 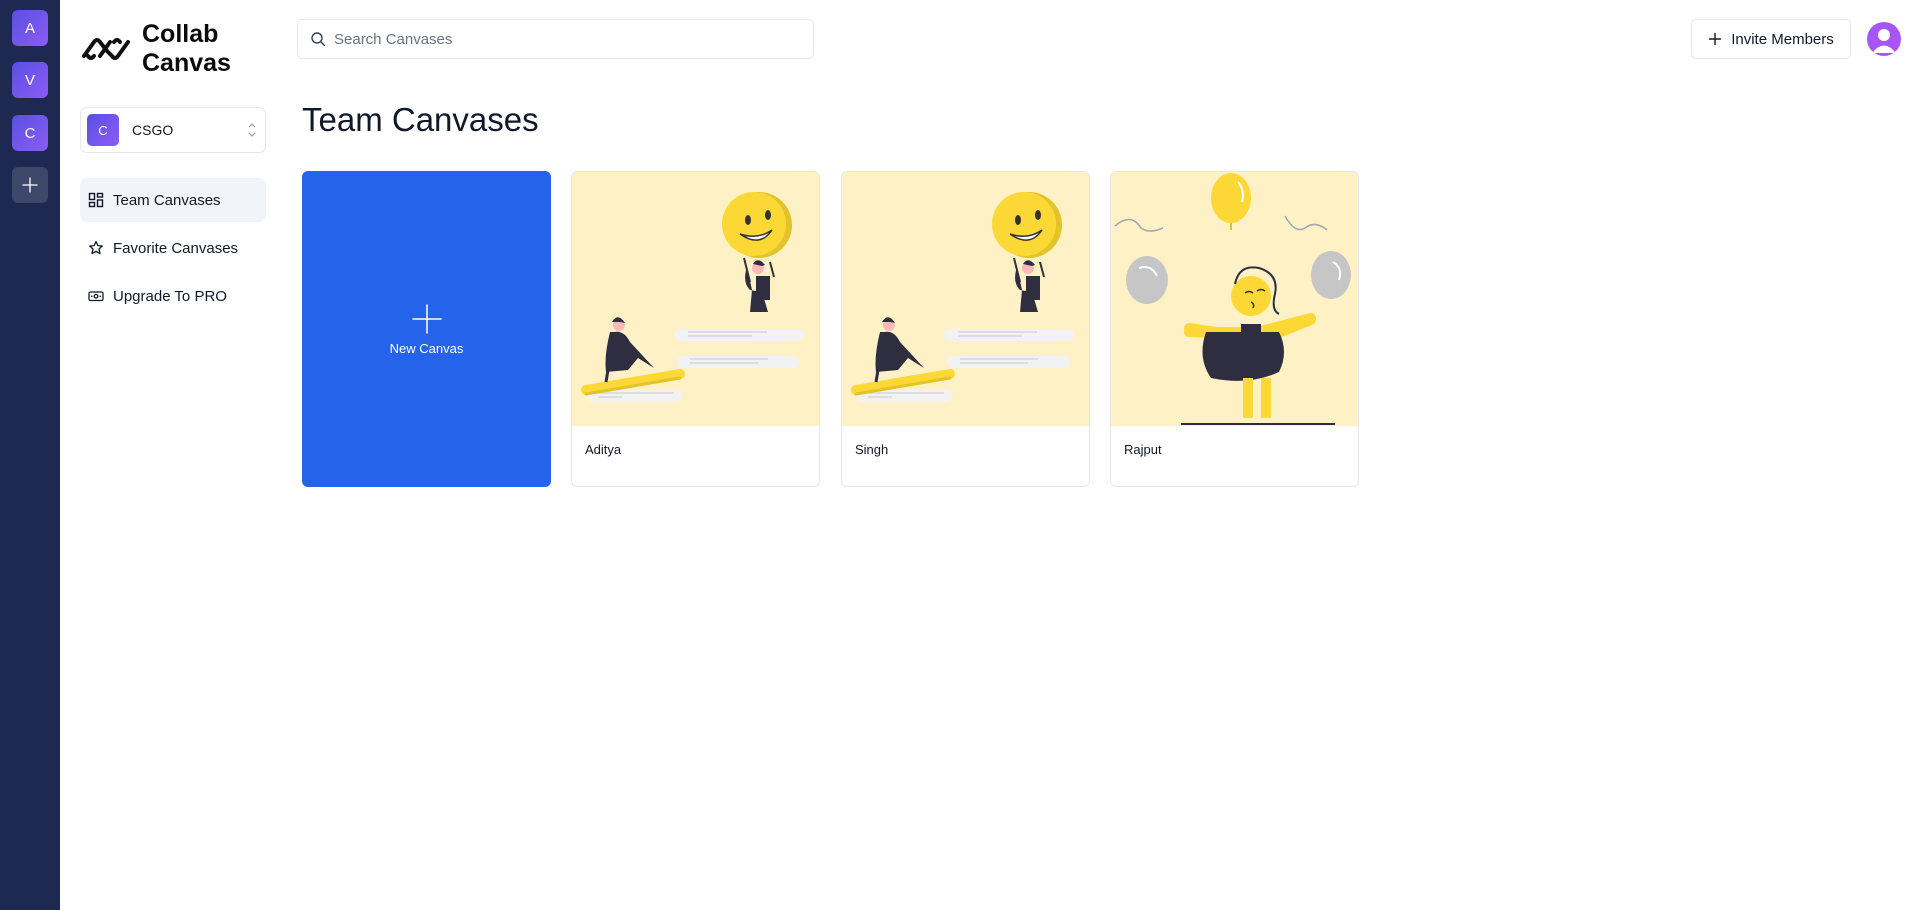 What do you see at coordinates (1143, 449) in the screenshot?
I see `canvas-name: Rajput` at bounding box center [1143, 449].